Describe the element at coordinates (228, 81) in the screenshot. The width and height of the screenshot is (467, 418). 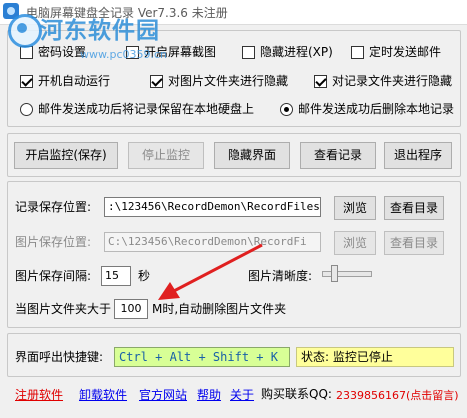
I see `checkbox-label: 对图片文件夹进行隐藏` at that location.